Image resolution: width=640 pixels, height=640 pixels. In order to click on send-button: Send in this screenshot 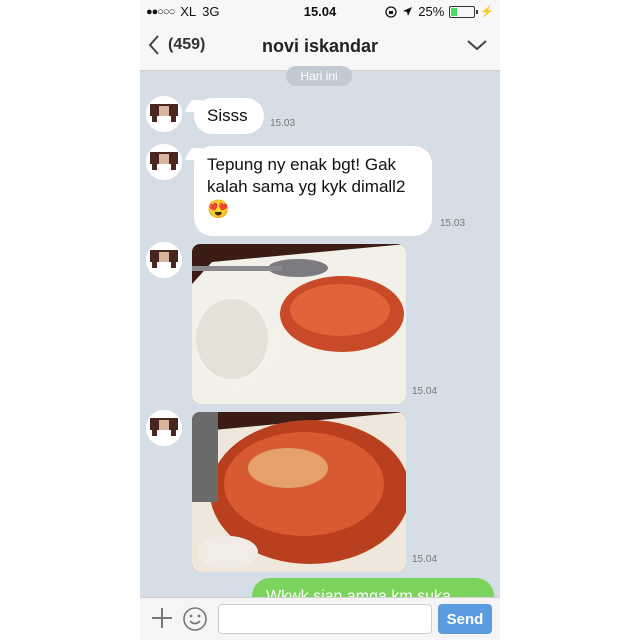, I will do `click(465, 619)`.